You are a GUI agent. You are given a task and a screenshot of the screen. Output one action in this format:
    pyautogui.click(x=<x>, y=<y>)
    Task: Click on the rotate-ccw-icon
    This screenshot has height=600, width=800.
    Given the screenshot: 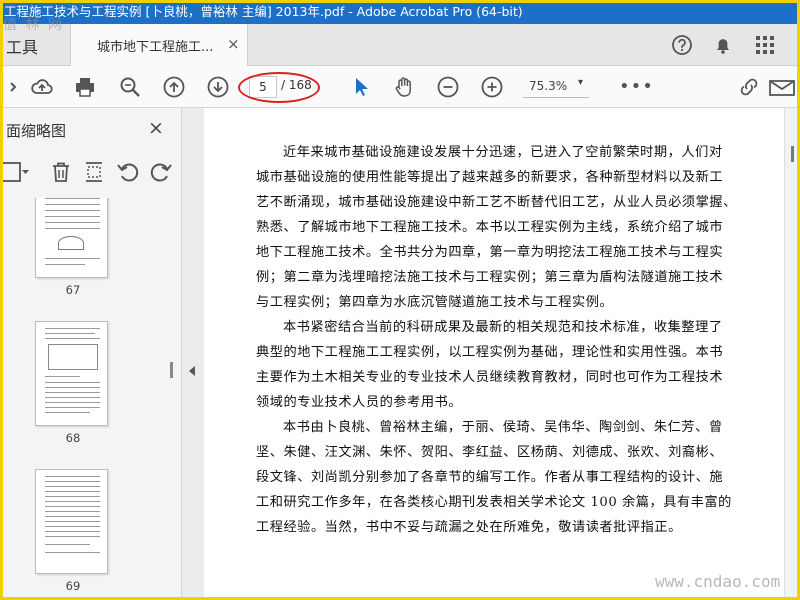 What is the action you would take?
    pyautogui.click(x=128, y=172)
    